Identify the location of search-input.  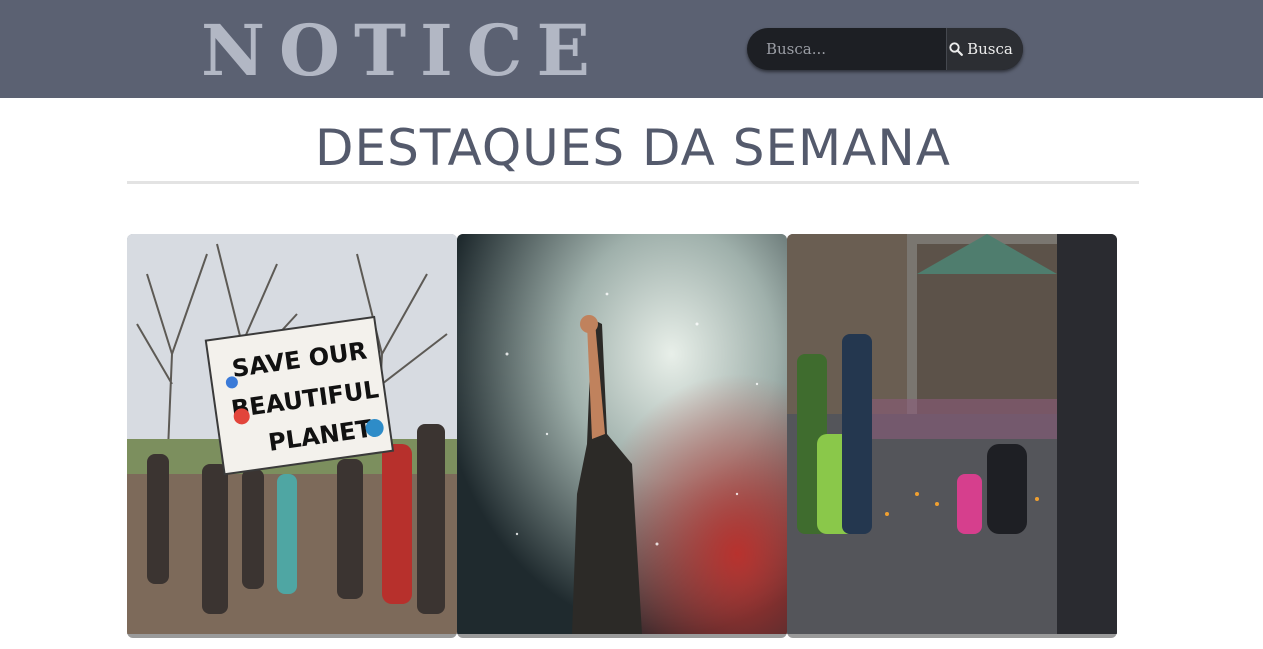
(846, 49).